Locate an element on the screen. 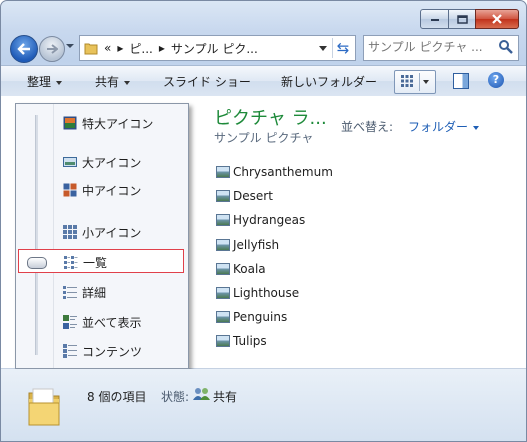 This screenshot has height=442, width=527. change-view-button is located at coordinates (415, 82).